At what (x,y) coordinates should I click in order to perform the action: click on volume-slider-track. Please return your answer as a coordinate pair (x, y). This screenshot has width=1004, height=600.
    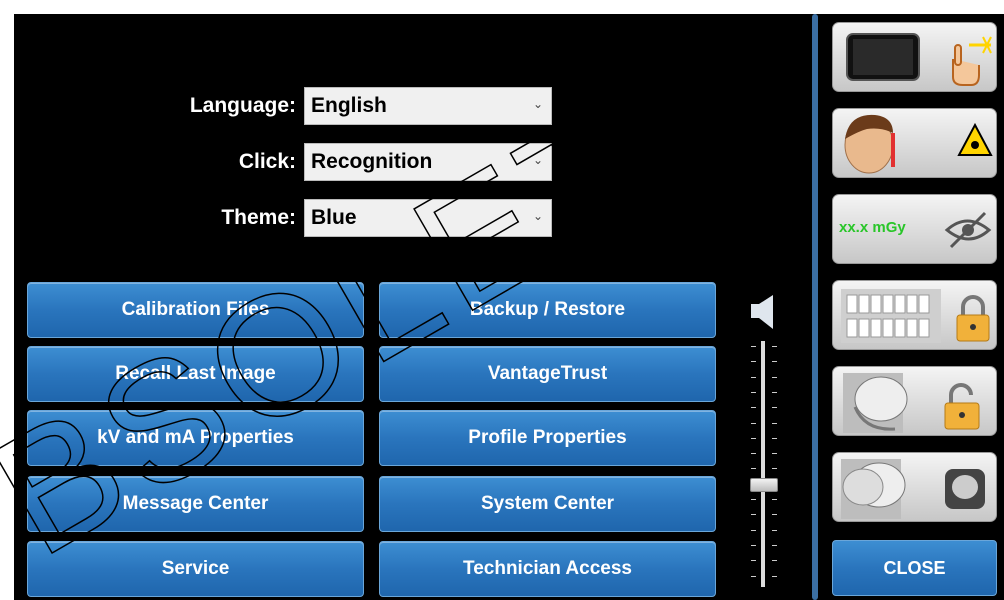
    Looking at the image, I should click on (763, 464).